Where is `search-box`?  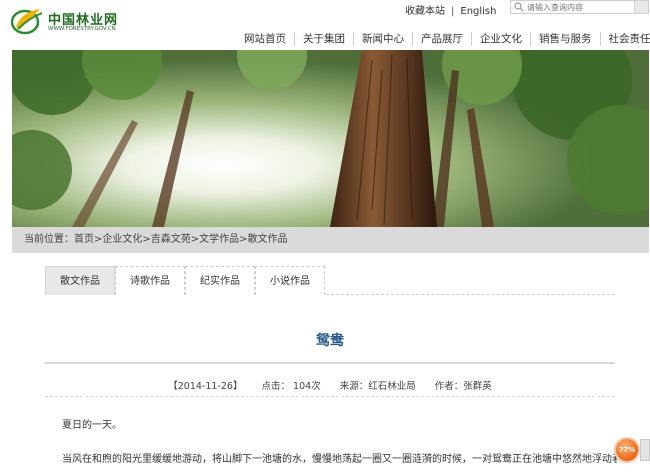 search-box is located at coordinates (579, 7).